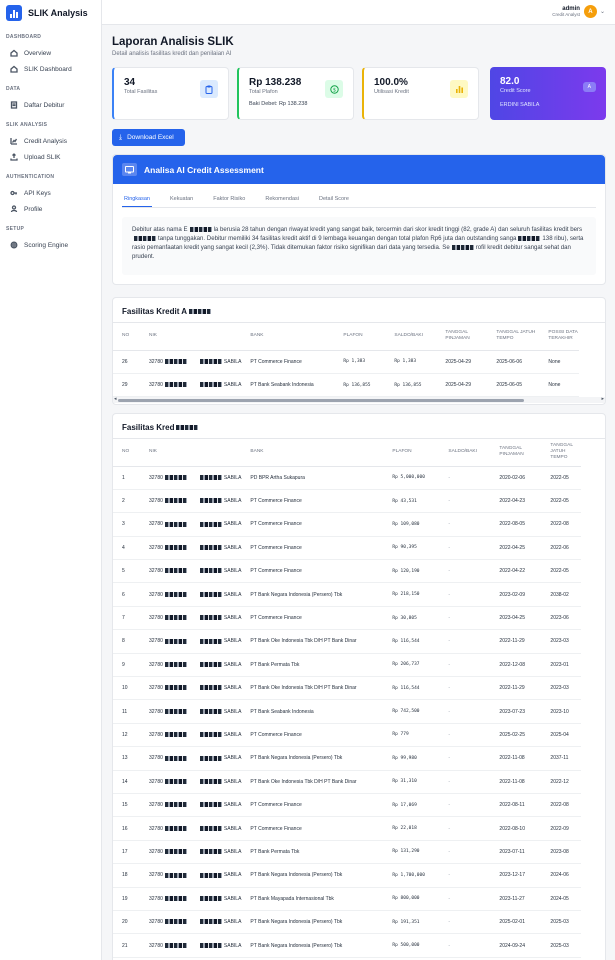  Describe the element at coordinates (126, 618) in the screenshot. I see `table-cell: 7` at that location.